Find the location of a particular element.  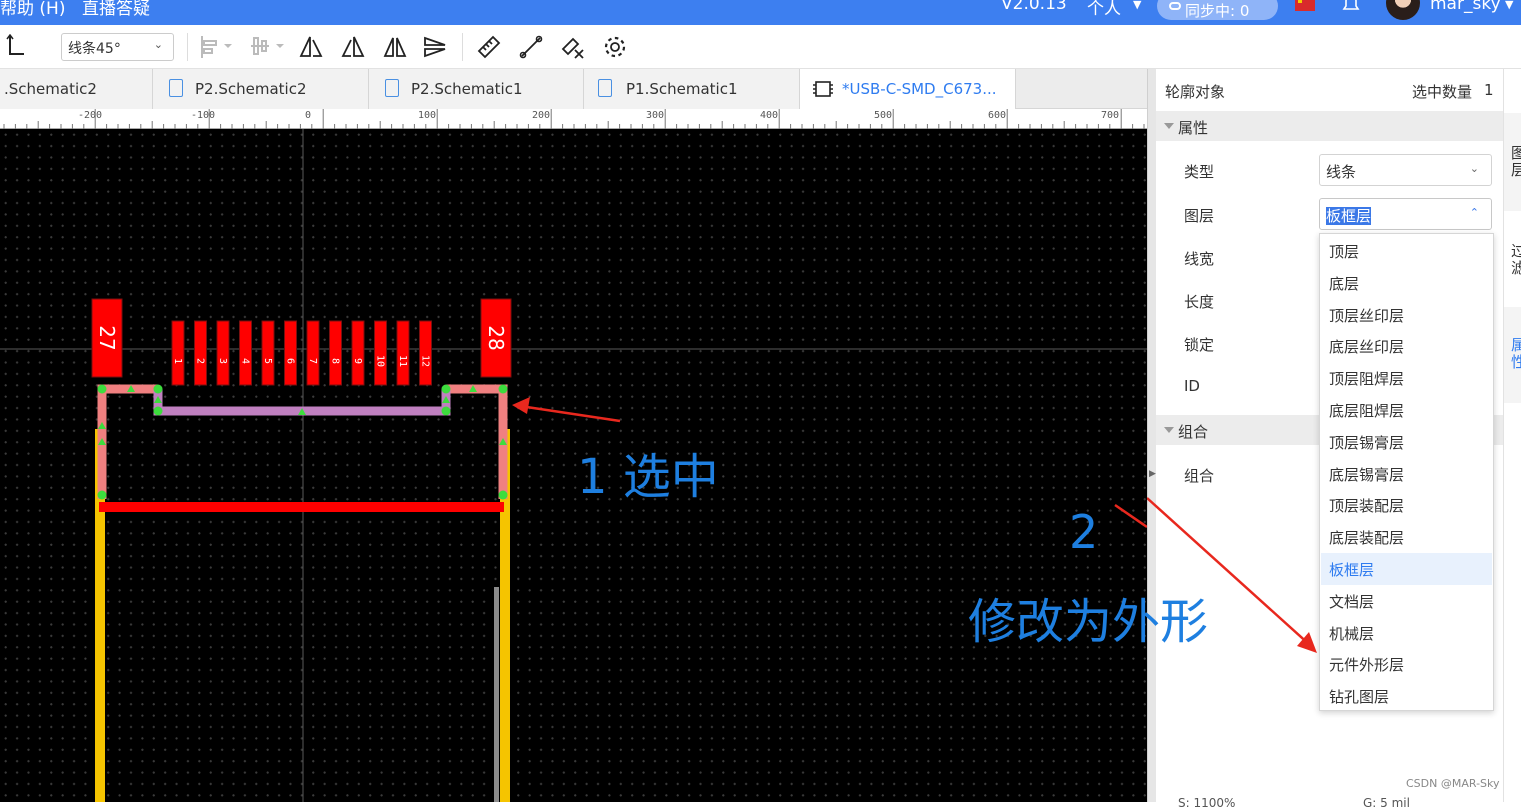

tab-p2-schematic1: P2.Schematic1 is located at coordinates (476, 89).